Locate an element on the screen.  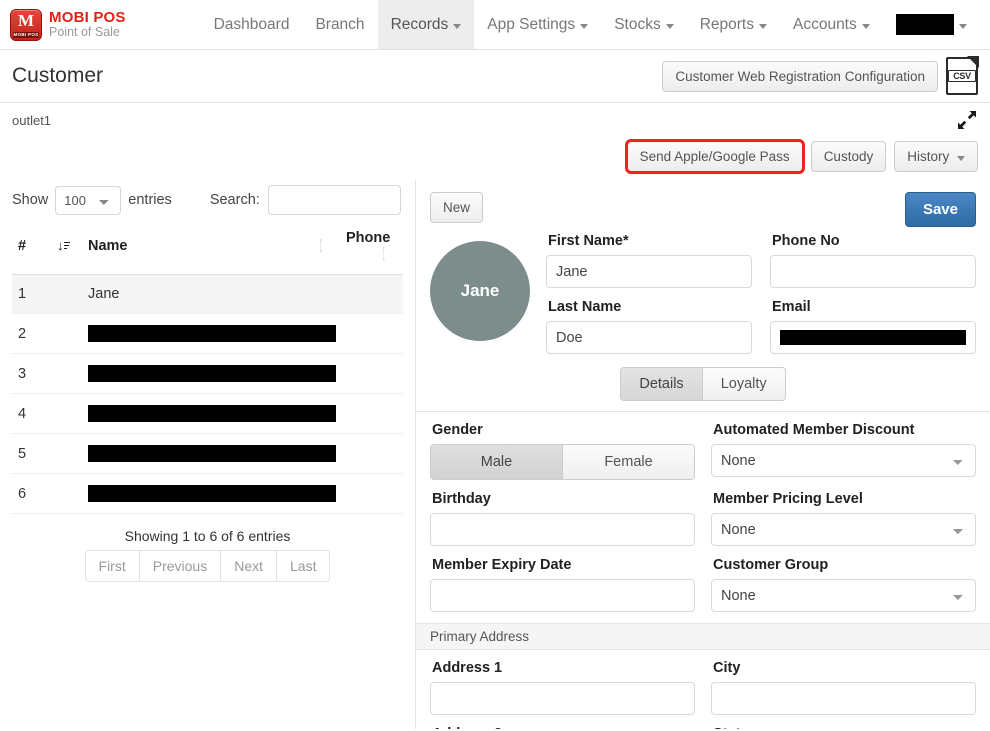
table-row: 2 is located at coordinates (207, 333).